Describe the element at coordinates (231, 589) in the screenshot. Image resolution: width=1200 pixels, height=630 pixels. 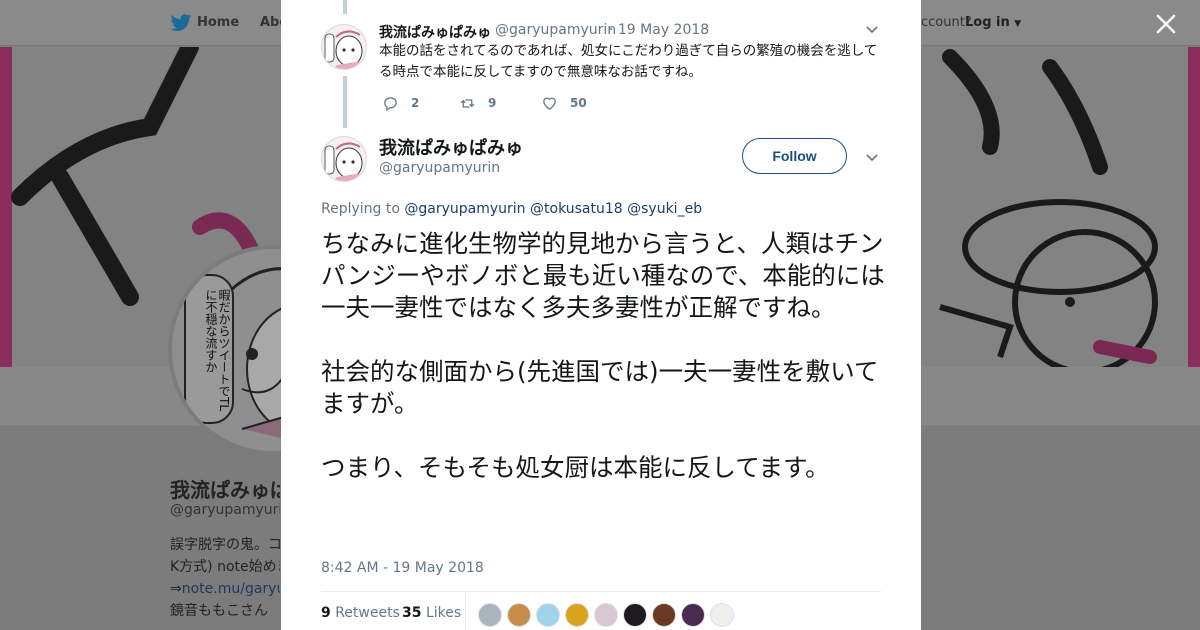
I see `bio-link: note.mu/garyup` at that location.